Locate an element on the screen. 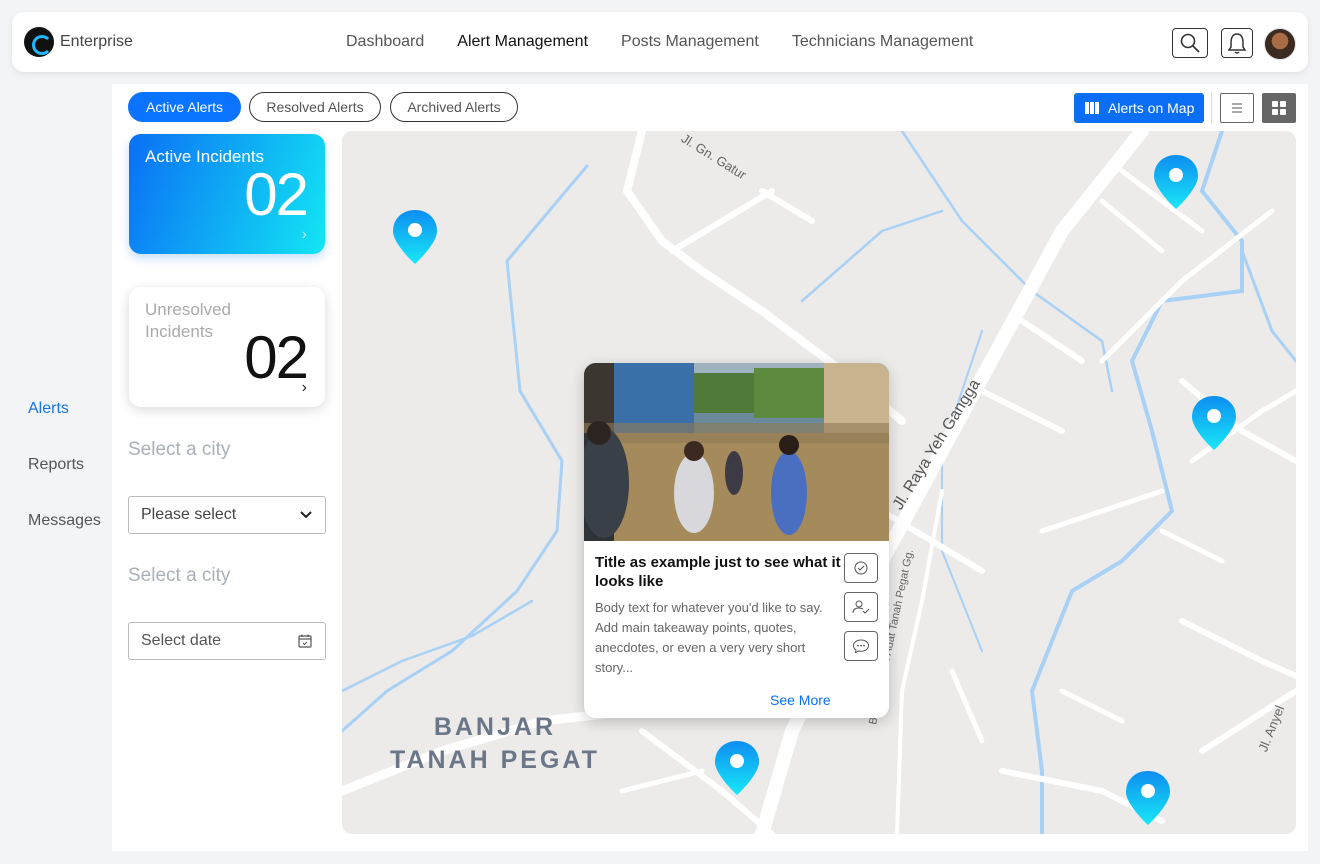 The height and width of the screenshot is (864, 1320). map-place-name-line2: TANAH PEGAT is located at coordinates (495, 760).